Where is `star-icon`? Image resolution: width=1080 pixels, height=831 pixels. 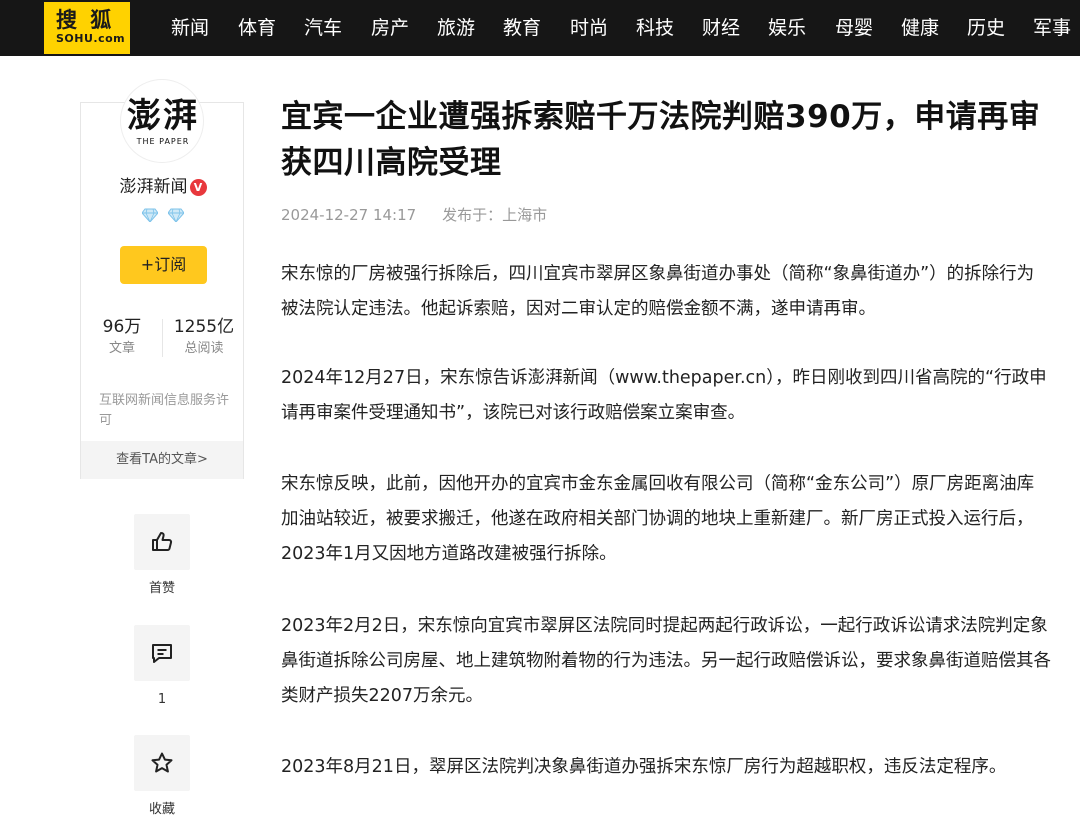
star-icon is located at coordinates (162, 762).